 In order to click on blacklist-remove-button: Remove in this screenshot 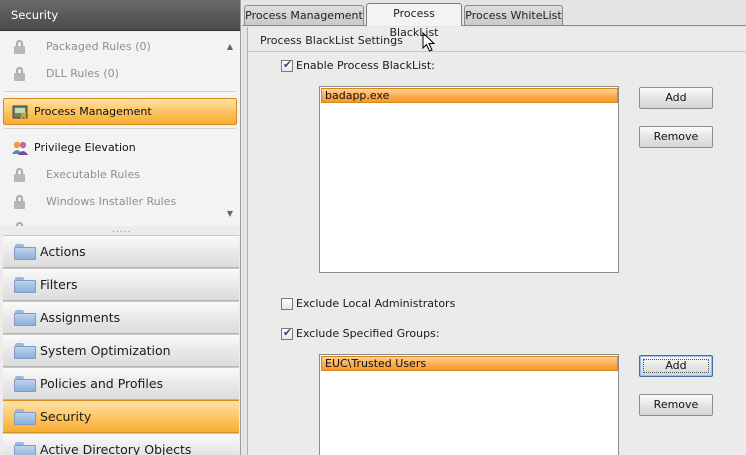, I will do `click(676, 137)`.